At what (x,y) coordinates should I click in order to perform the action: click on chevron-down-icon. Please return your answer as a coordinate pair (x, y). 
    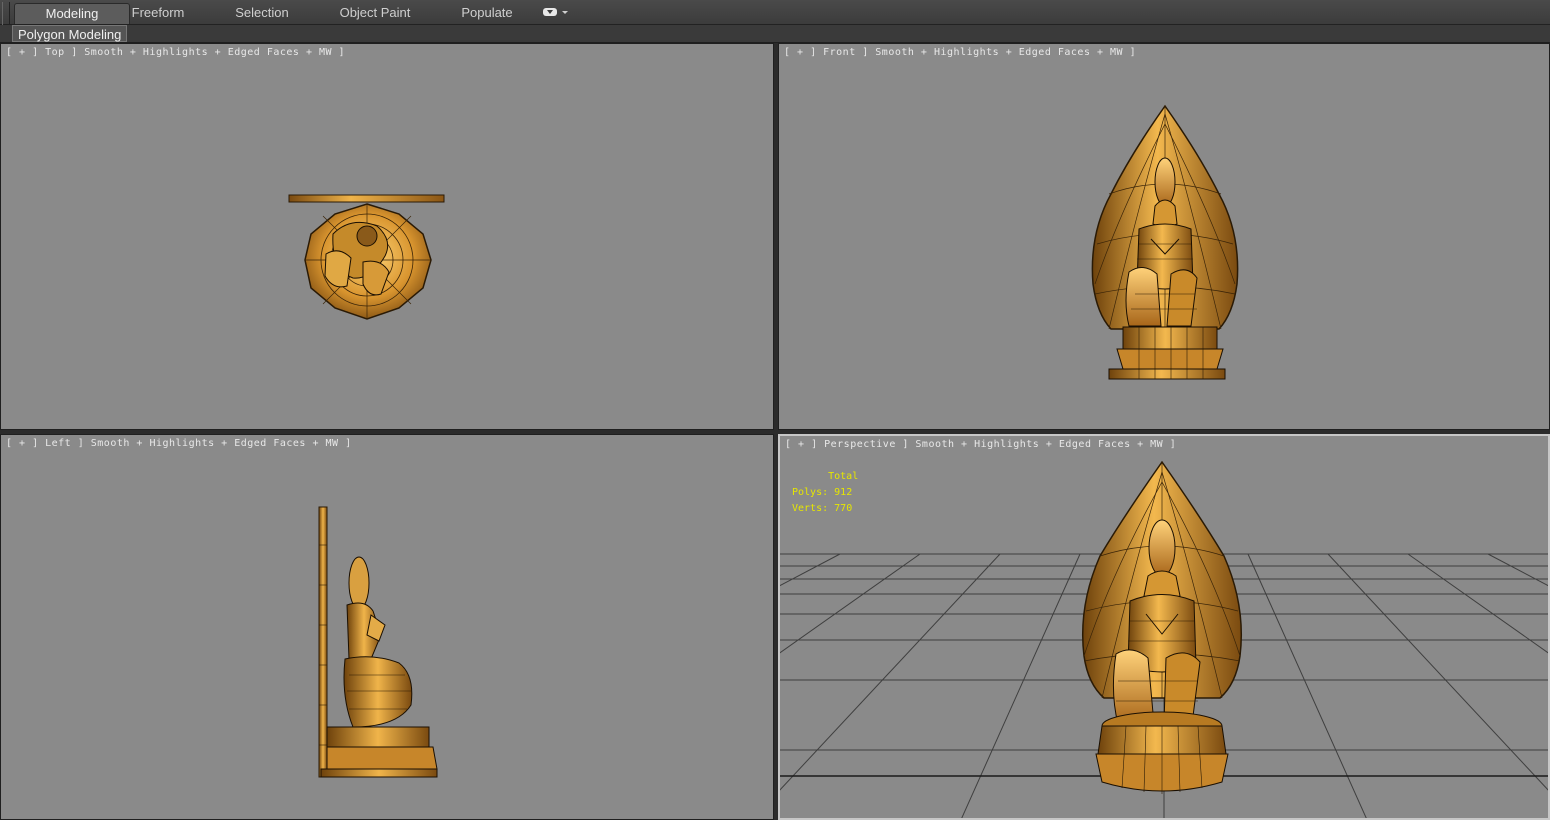
    Looking at the image, I should click on (565, 12).